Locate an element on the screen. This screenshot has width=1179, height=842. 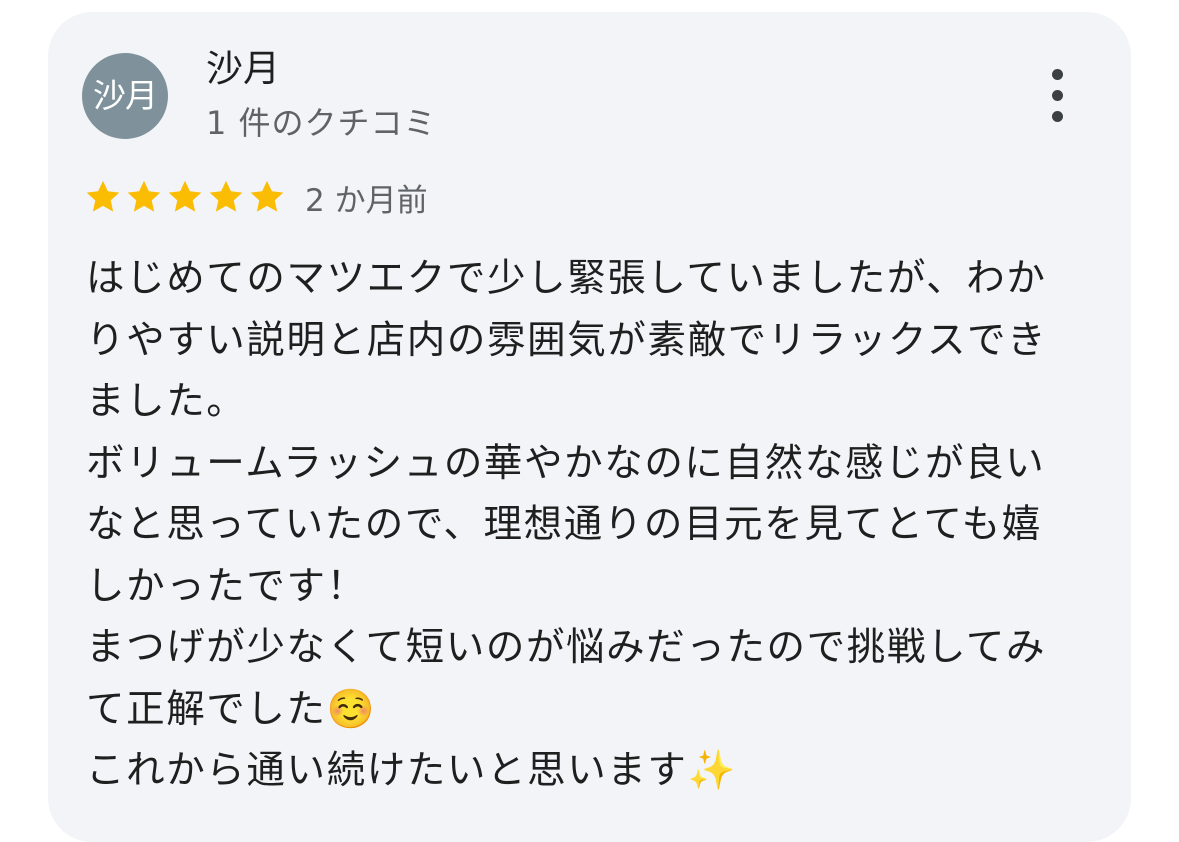
review-count: 1 件のクチコミ is located at coordinates (321, 123).